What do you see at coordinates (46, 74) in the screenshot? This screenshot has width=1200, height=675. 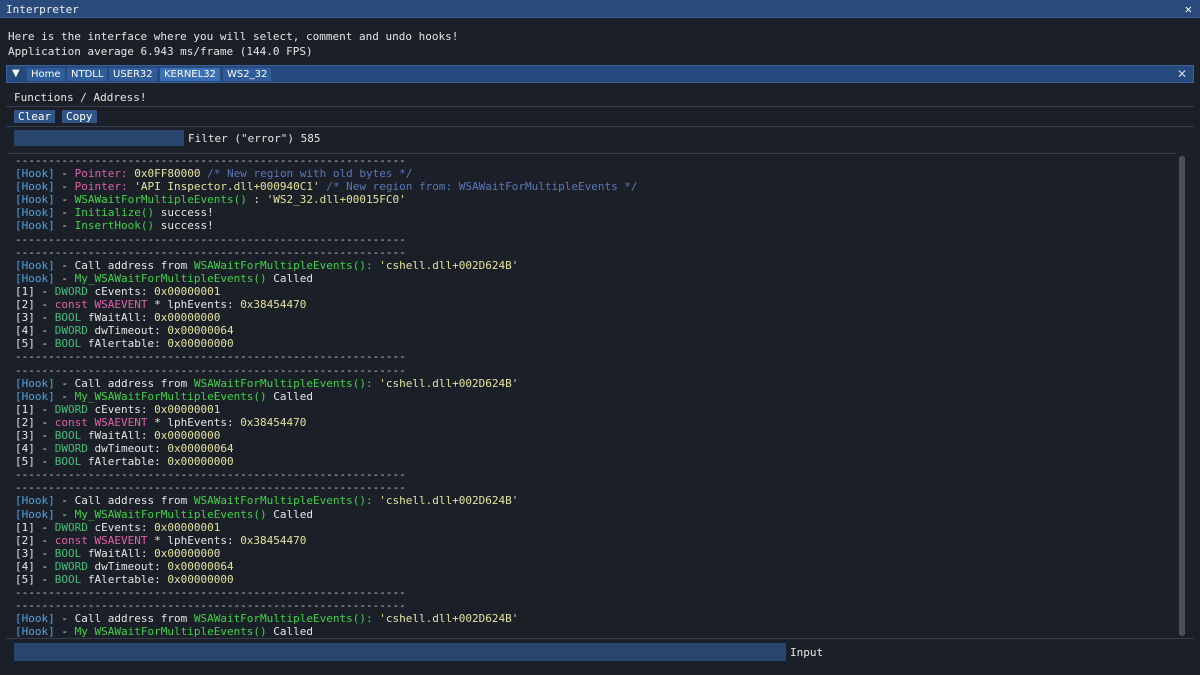 I see `tab-home: Home` at bounding box center [46, 74].